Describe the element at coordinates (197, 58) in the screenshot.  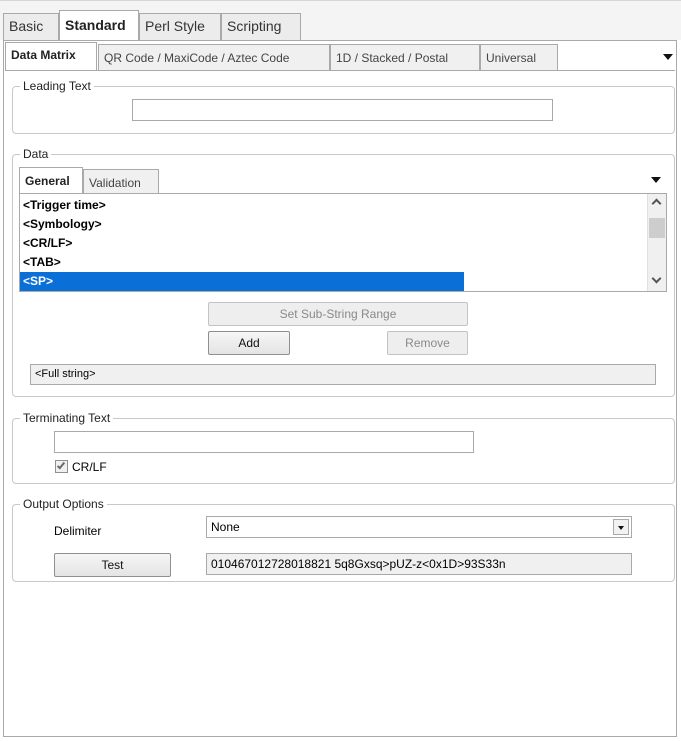
I see `tab-qr-code-label: QR Code / MaxiCode / Aztec Code` at that location.